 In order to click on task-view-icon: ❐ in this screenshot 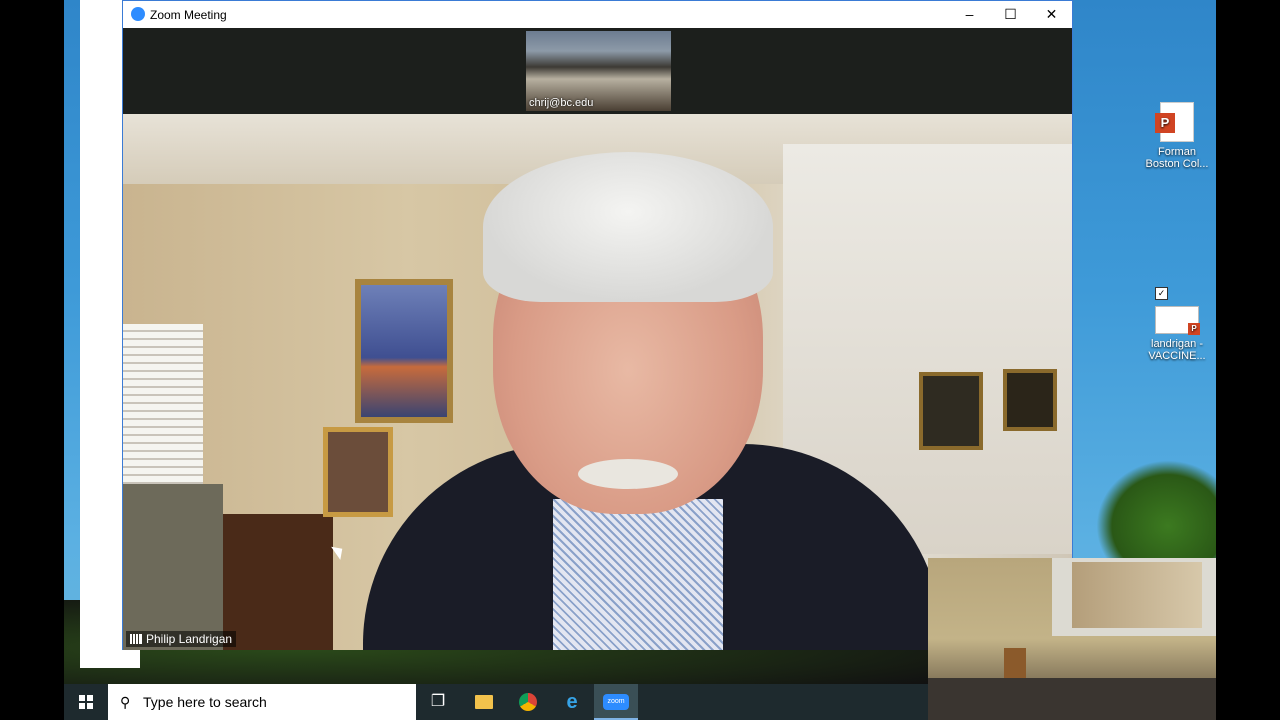, I will do `click(438, 701)`.